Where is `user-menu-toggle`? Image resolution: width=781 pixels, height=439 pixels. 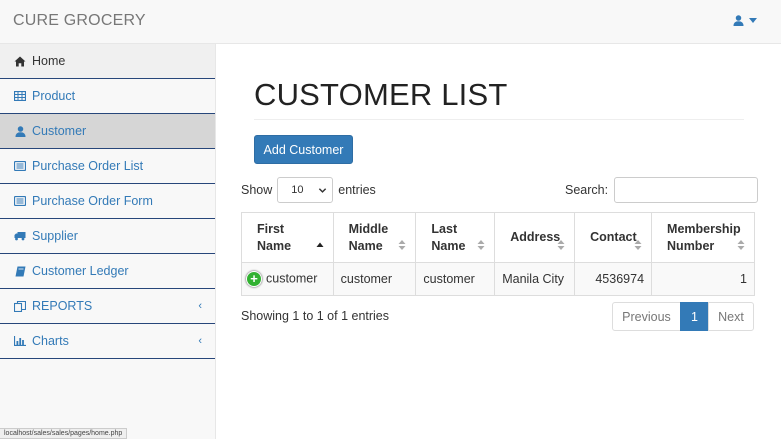
user-menu-toggle is located at coordinates (745, 20).